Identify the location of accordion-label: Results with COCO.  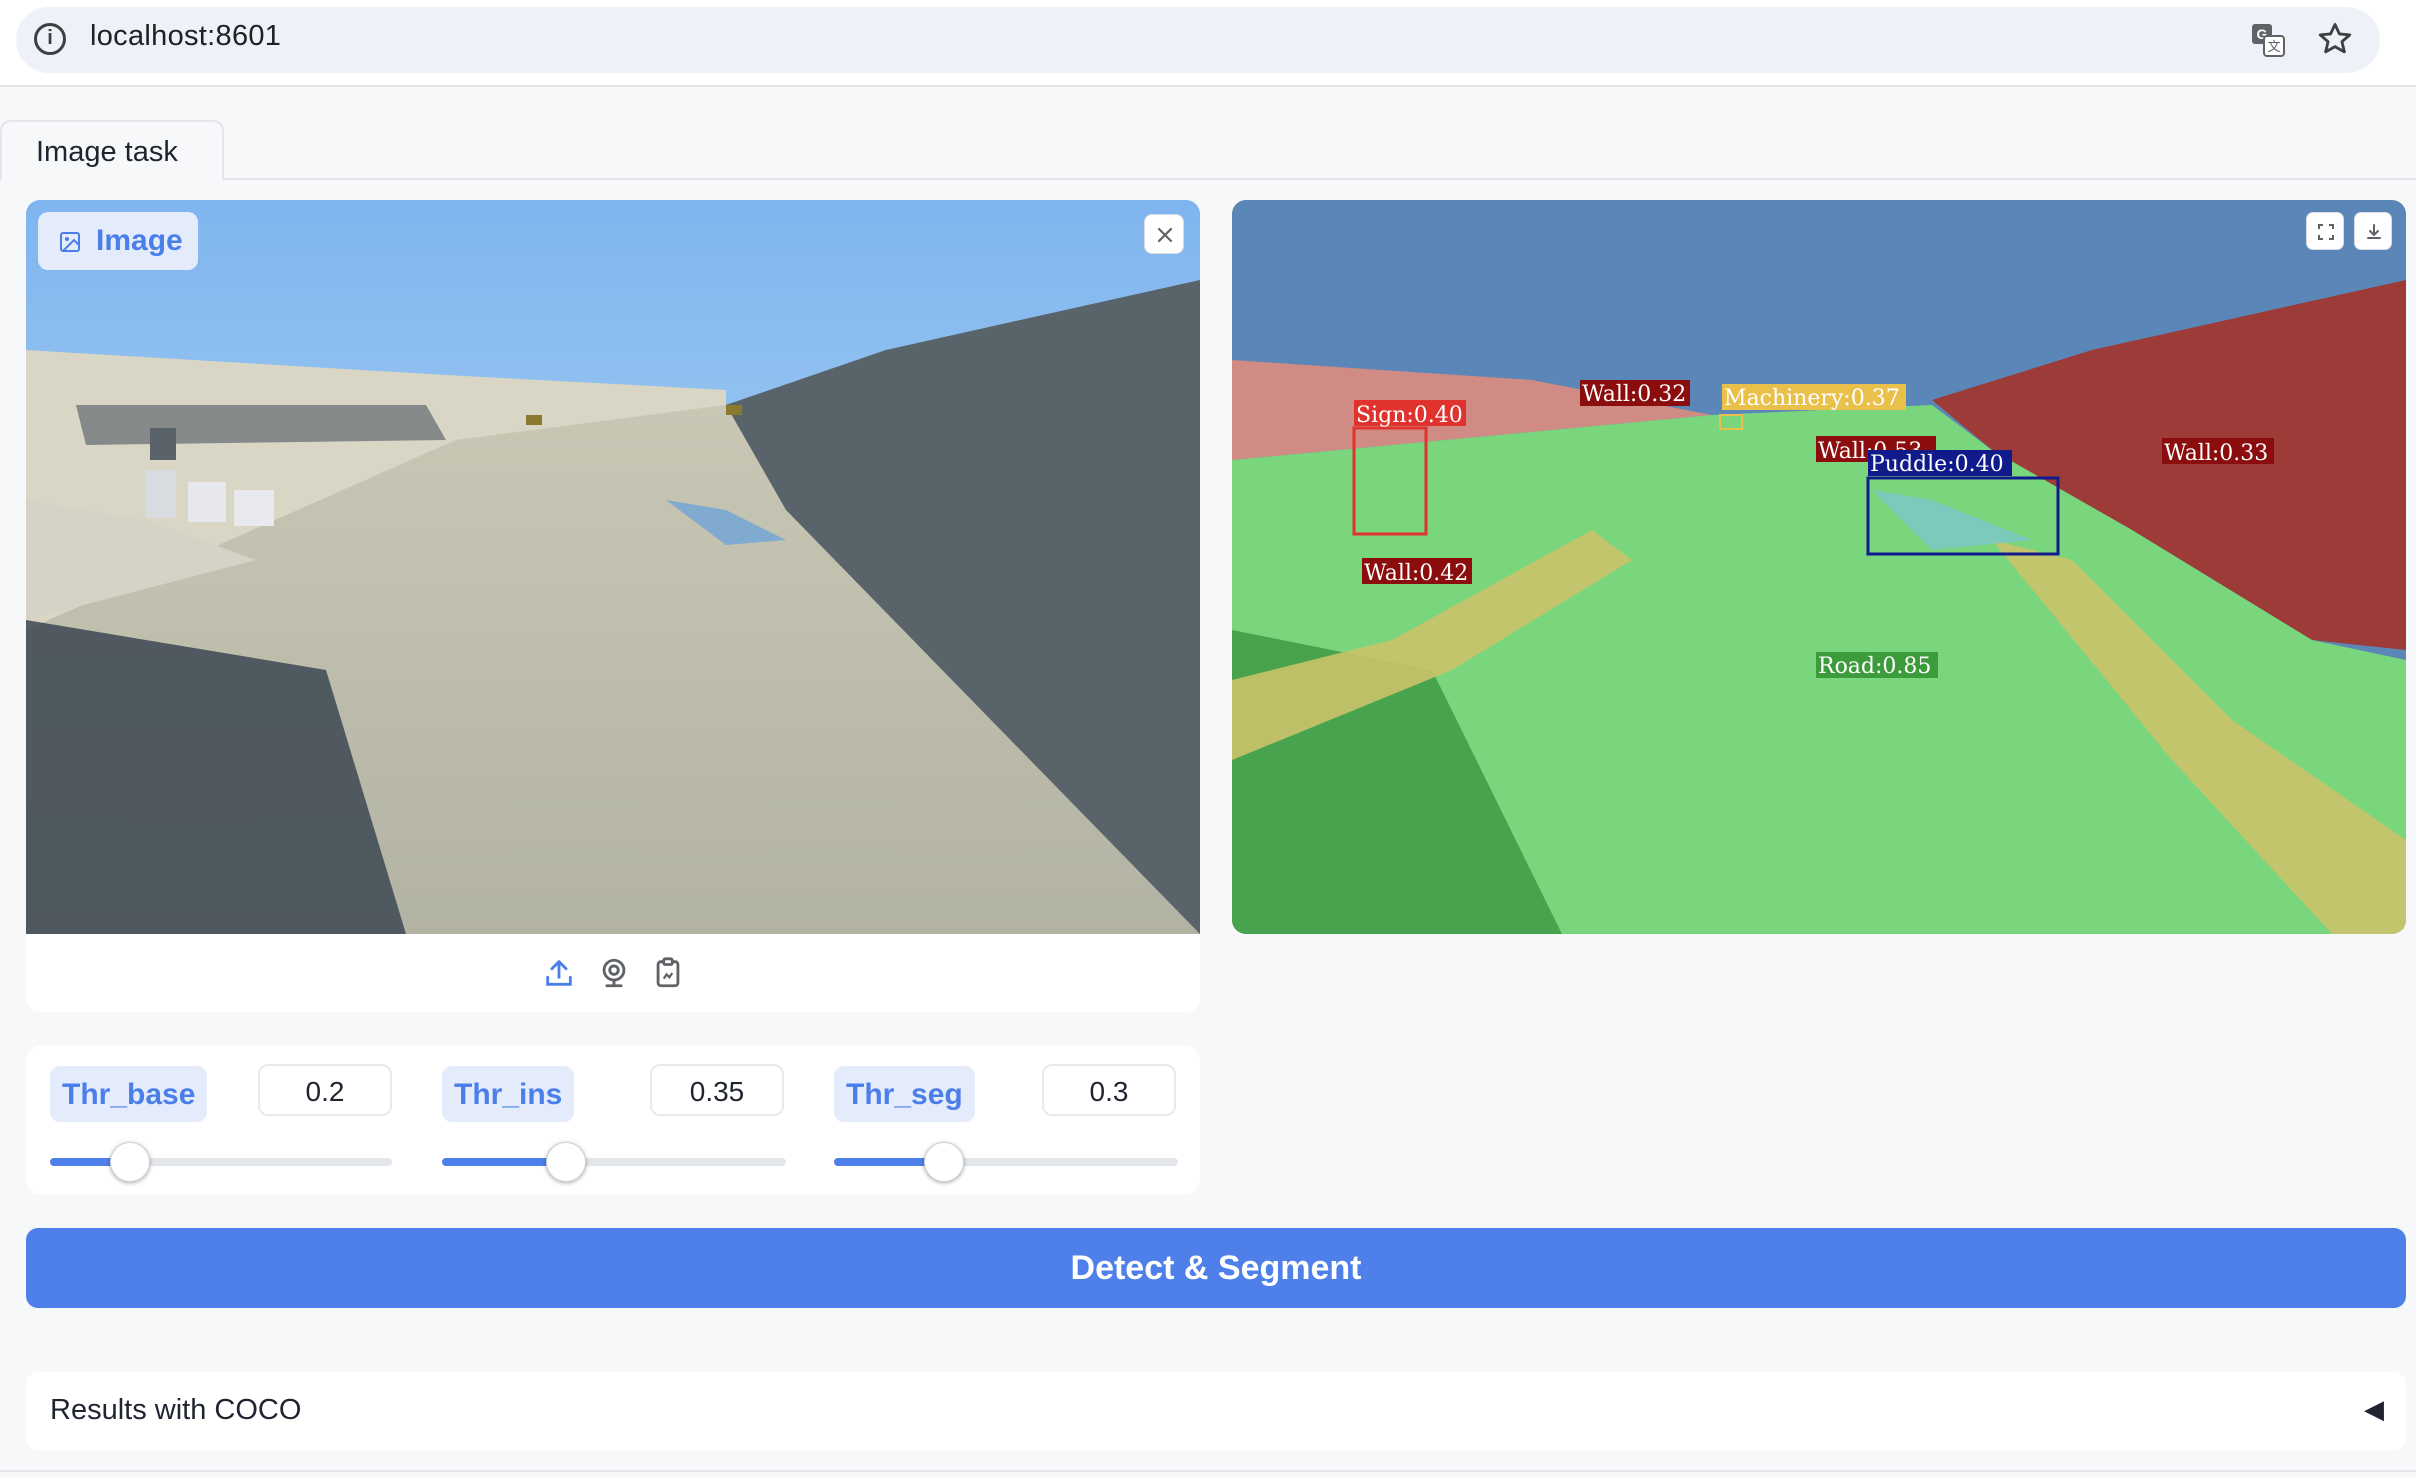
(176, 1410).